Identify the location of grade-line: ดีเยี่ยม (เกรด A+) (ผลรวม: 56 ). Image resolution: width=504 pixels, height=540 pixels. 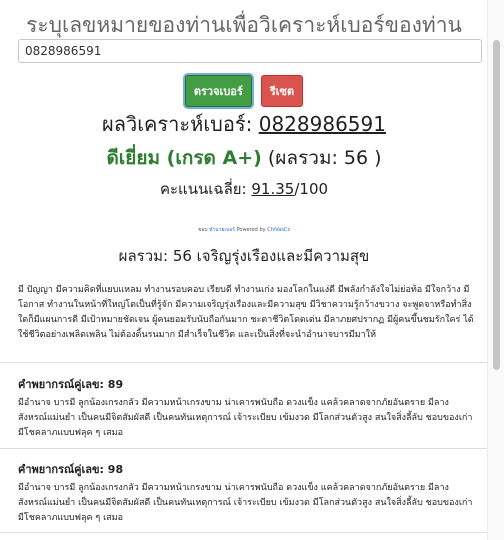
(244, 158).